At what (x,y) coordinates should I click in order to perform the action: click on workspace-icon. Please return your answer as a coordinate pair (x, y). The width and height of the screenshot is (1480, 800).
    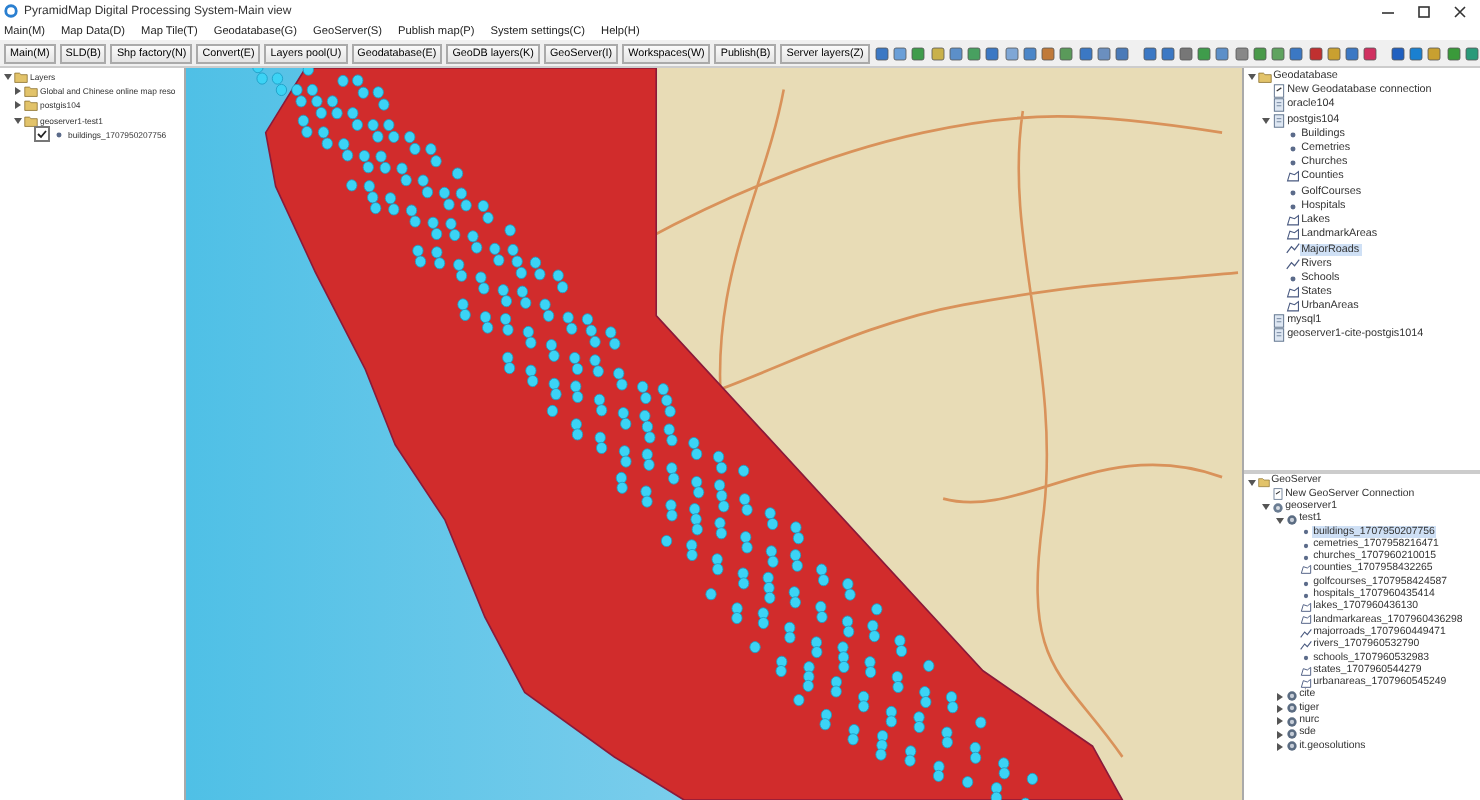
    Looking at the image, I should click on (1291, 520).